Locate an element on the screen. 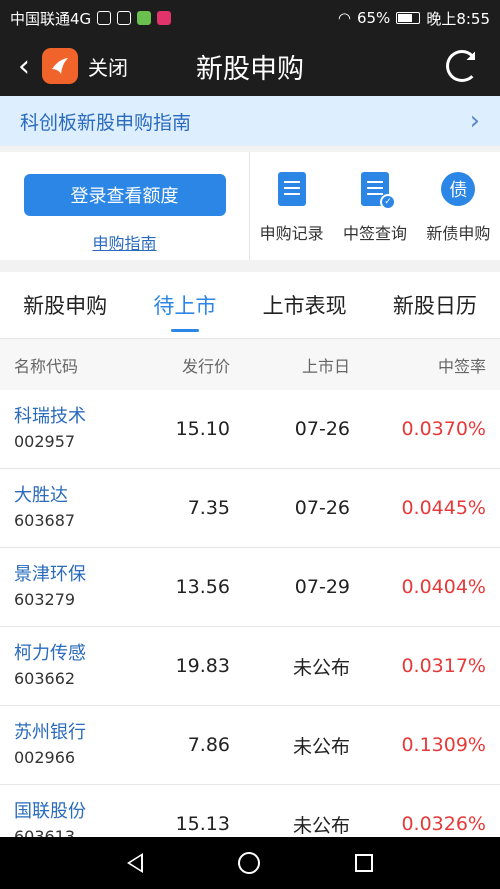  quick-item-label: 申购记录 is located at coordinates (291, 233).